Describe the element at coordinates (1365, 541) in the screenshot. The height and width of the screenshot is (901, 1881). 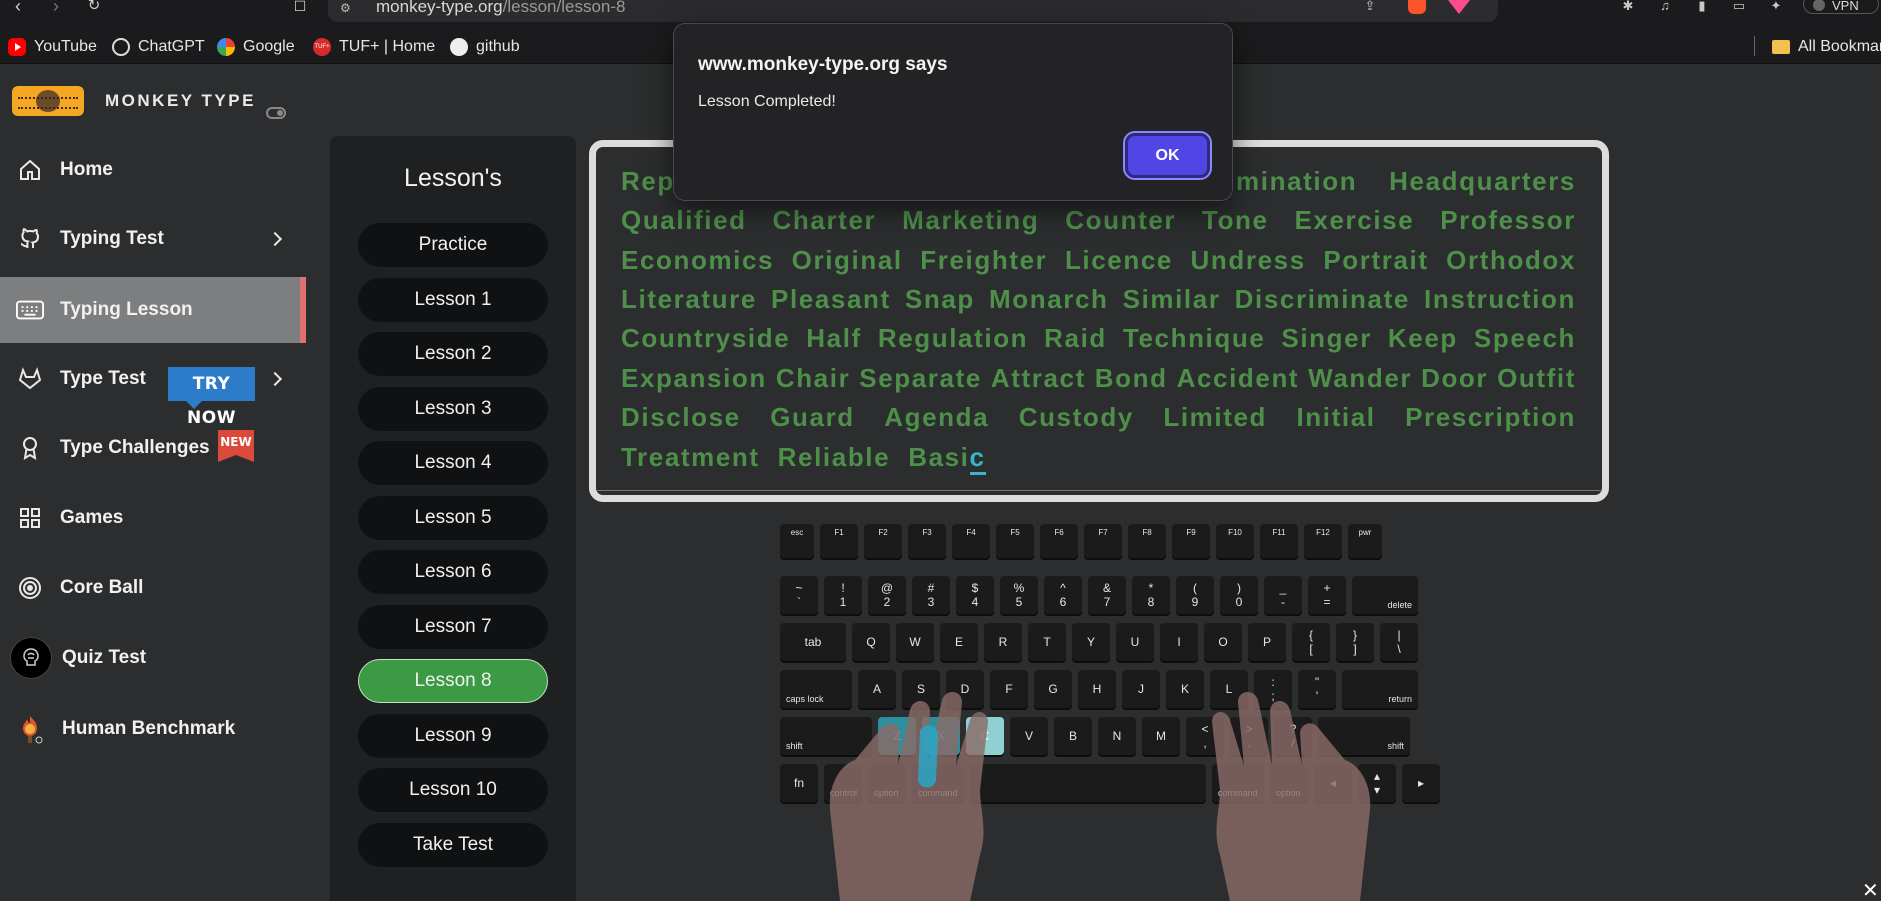
I see `key-pwr: pwr` at that location.